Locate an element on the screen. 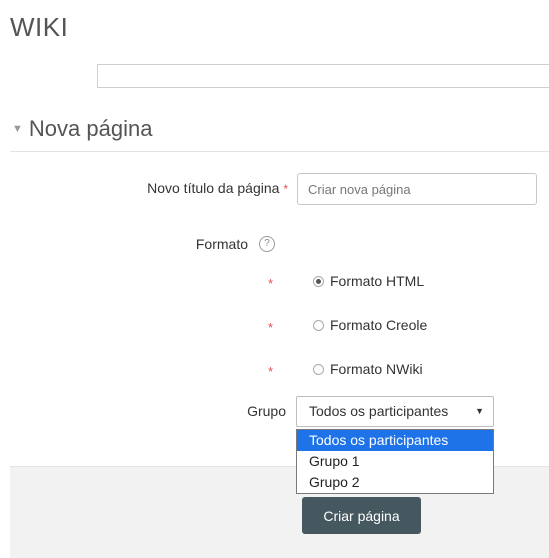 The height and width of the screenshot is (558, 549). group-select-value: Todos os participantes is located at coordinates (379, 411).